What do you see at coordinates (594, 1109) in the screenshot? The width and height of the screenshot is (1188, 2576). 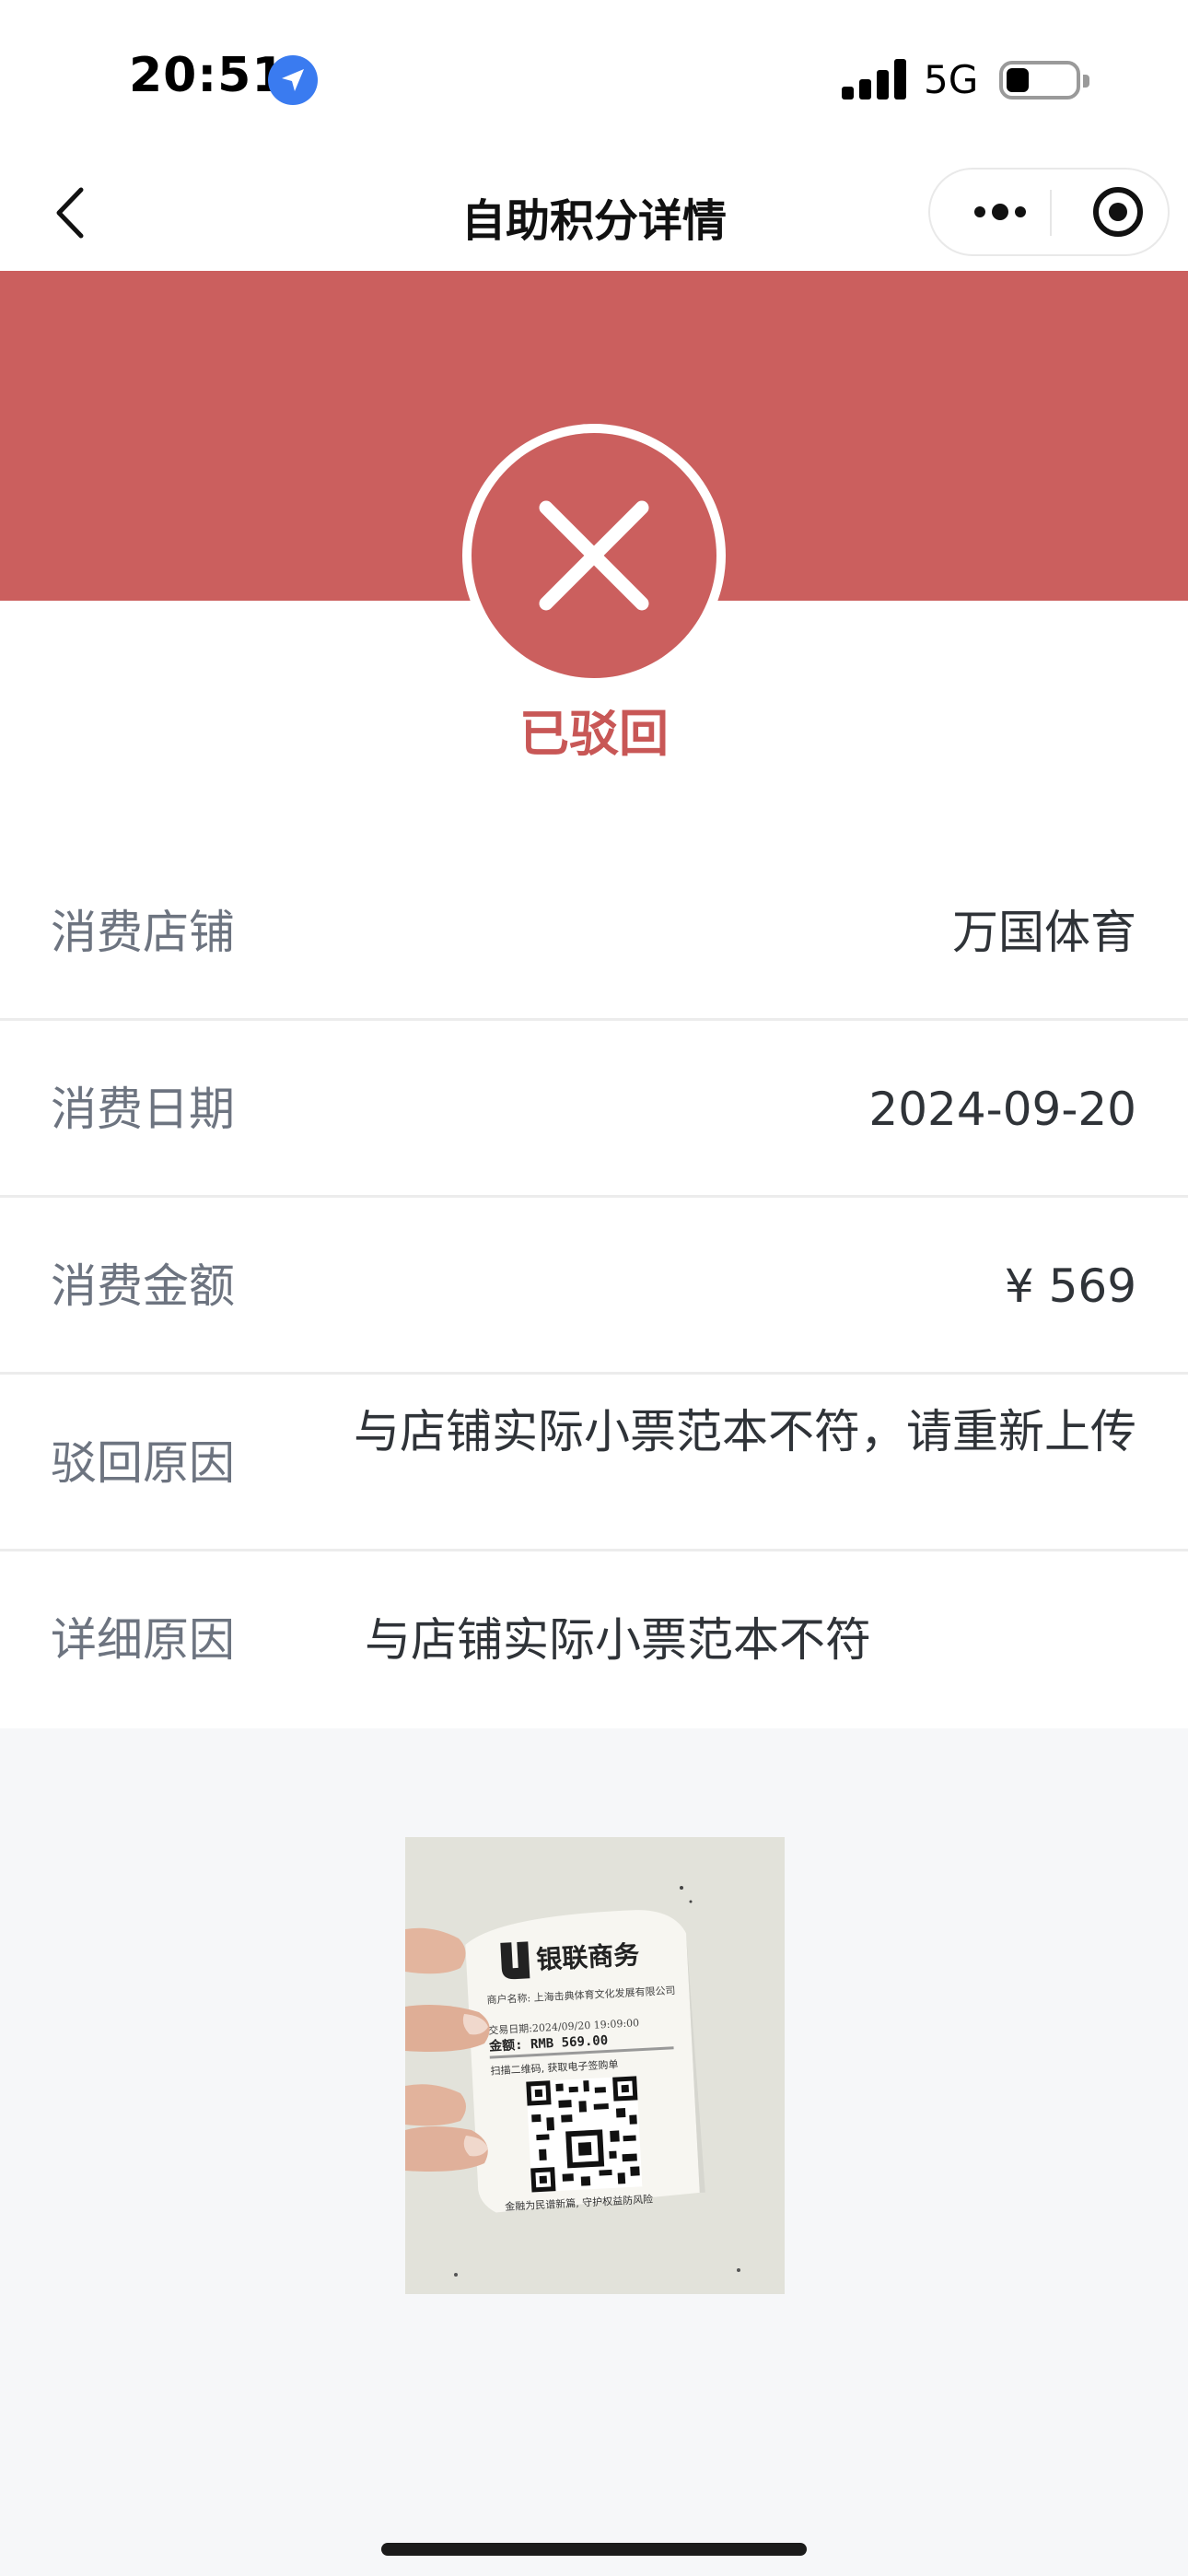 I see `detail-row-date: 消费日期 2024-09-20` at bounding box center [594, 1109].